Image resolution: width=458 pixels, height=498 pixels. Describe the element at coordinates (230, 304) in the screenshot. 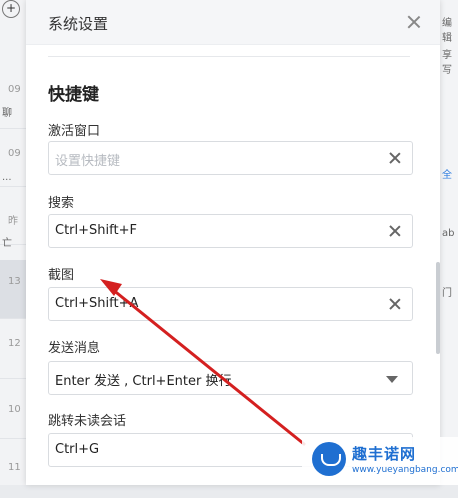

I see `screenshot-shortcut-input: Ctrl+Shift+A` at that location.